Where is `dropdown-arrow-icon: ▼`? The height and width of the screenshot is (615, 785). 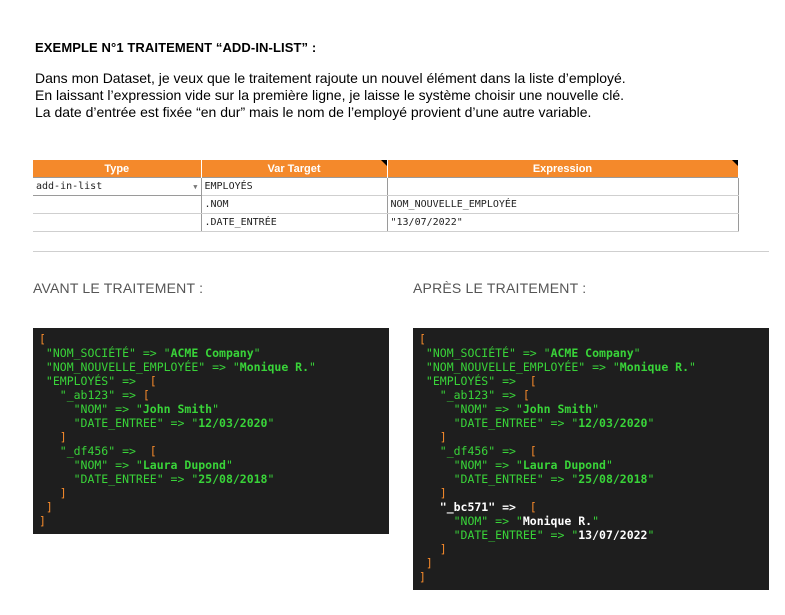
dropdown-arrow-icon: ▼ is located at coordinates (195, 187).